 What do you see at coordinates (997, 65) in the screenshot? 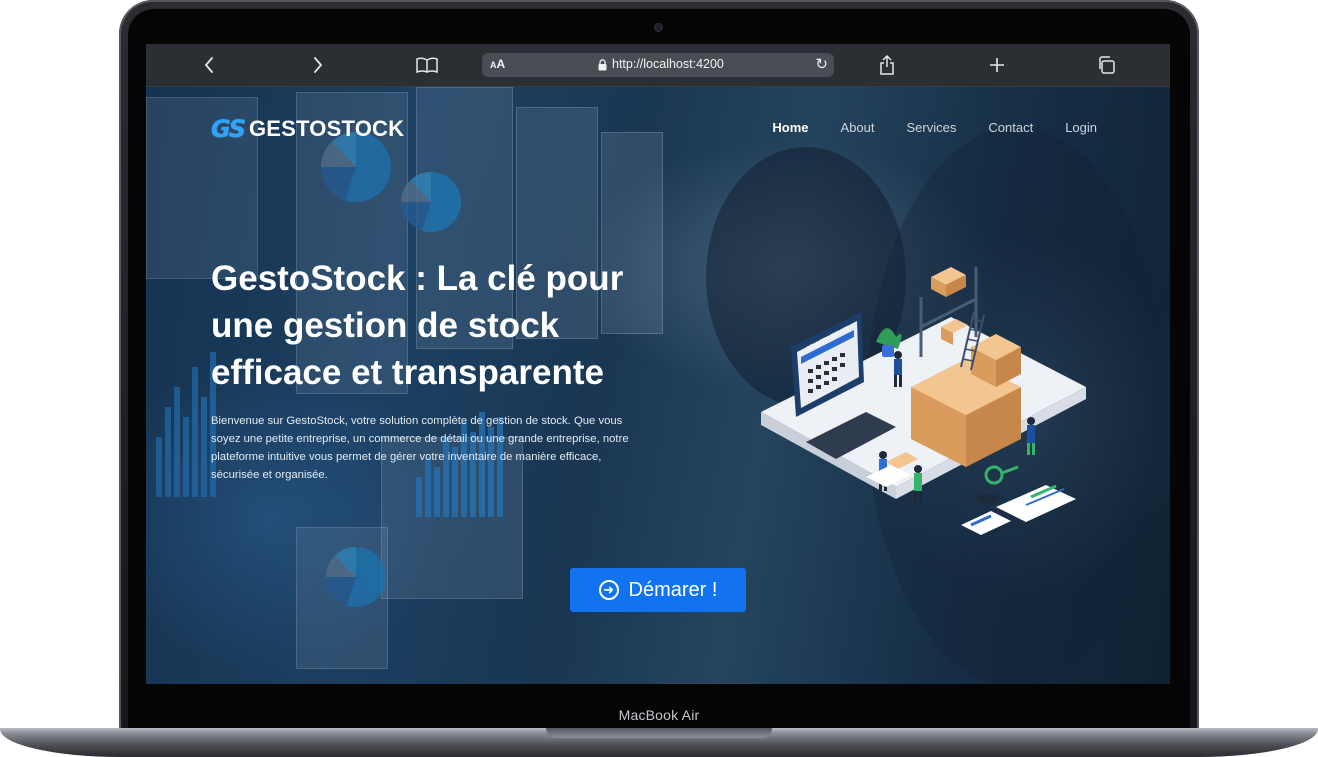
I see `new-tab-icon` at bounding box center [997, 65].